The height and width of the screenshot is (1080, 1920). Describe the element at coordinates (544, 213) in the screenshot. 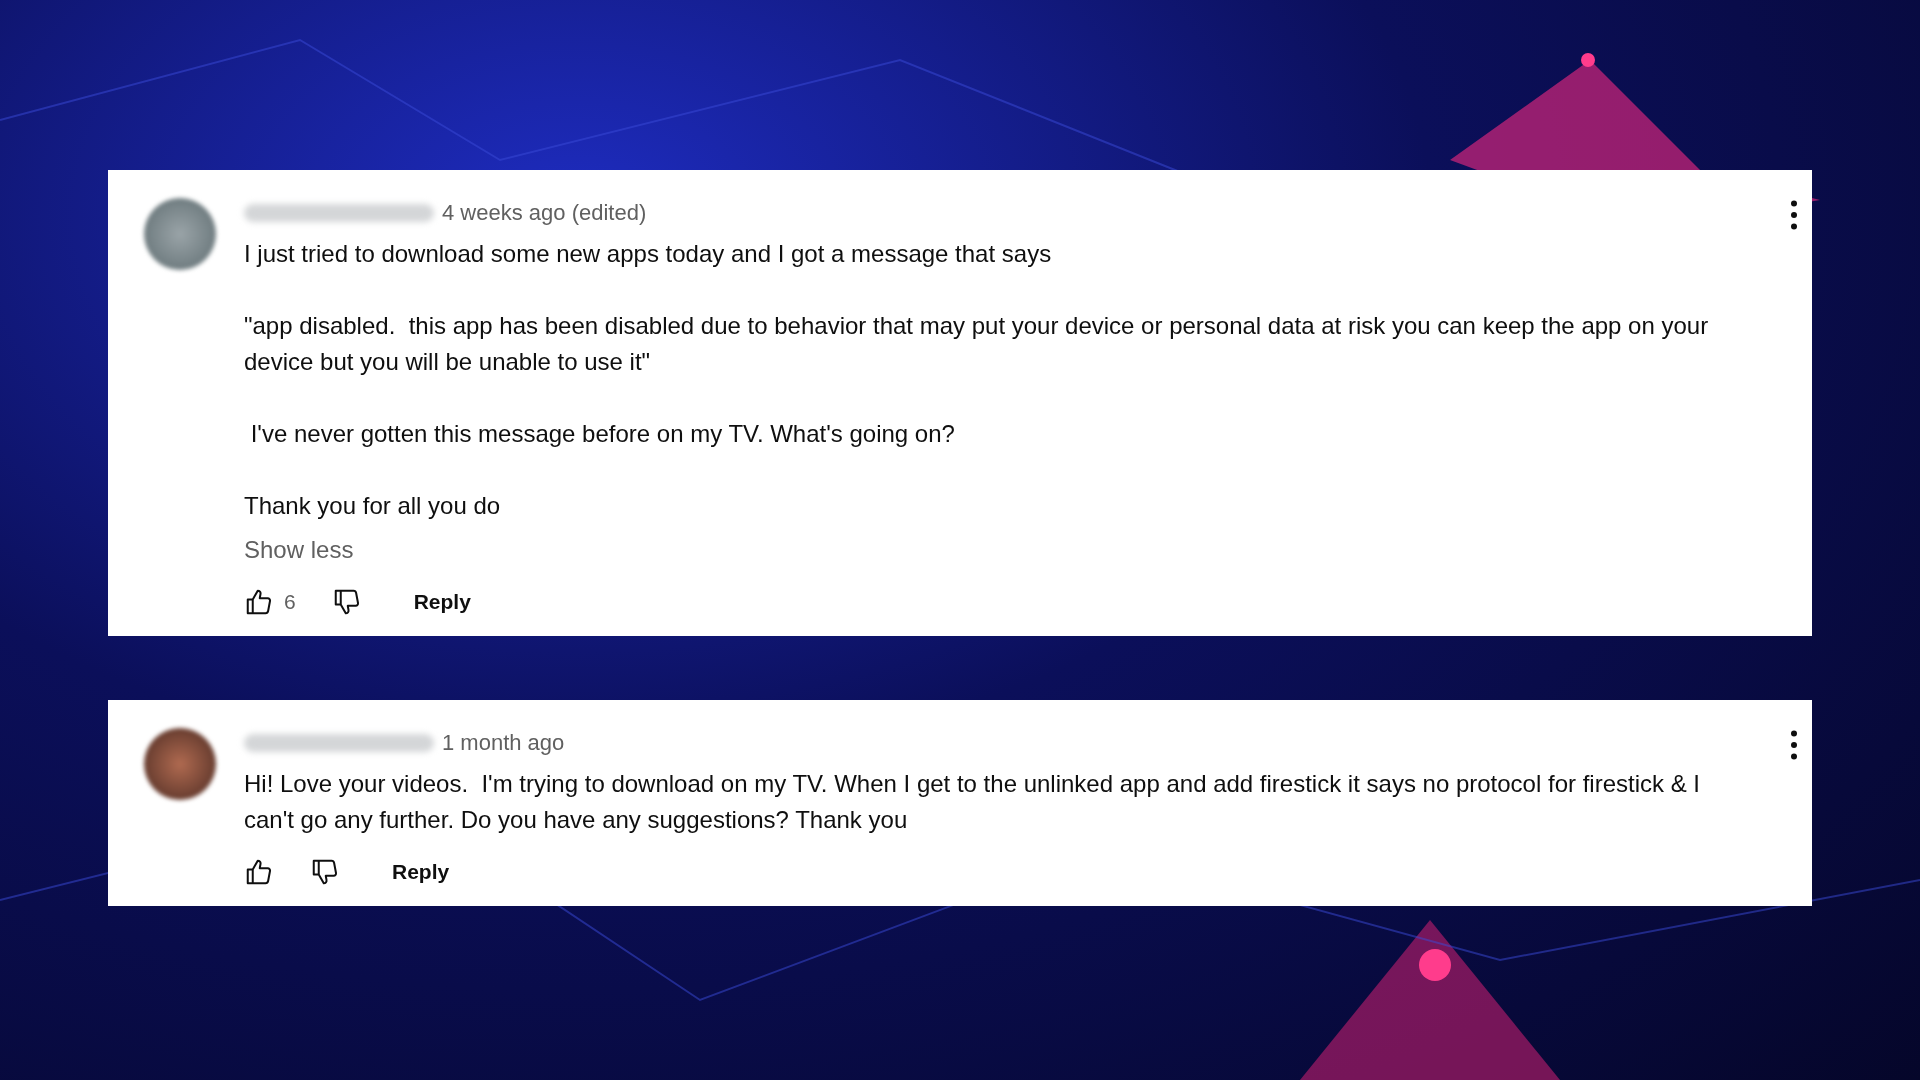

I see `comment-time: 4 weeks ago (edited)` at that location.